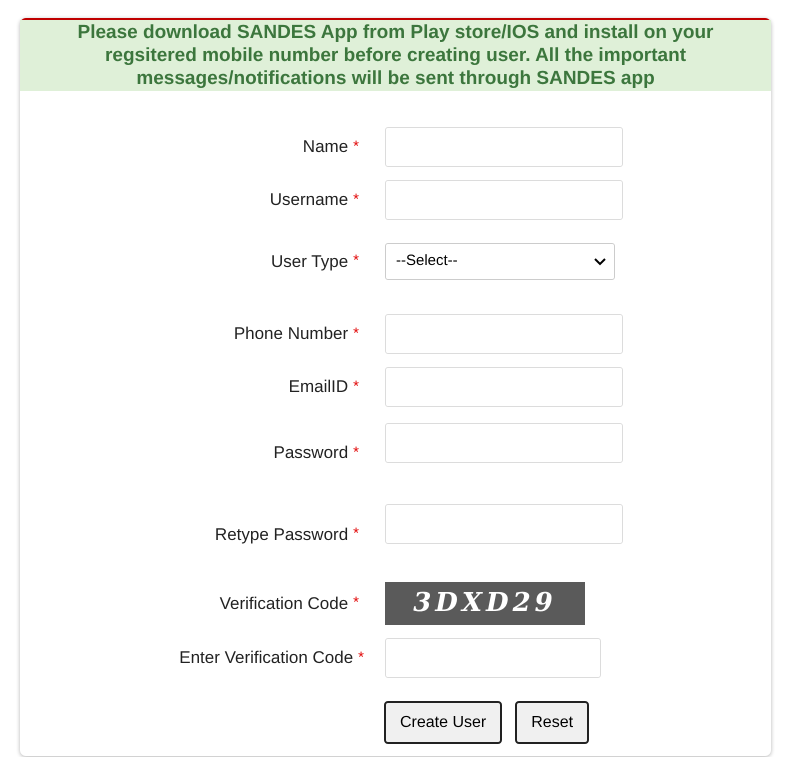 This screenshot has height=757, width=793. I want to click on captcha-image: 3DXD29, so click(485, 603).